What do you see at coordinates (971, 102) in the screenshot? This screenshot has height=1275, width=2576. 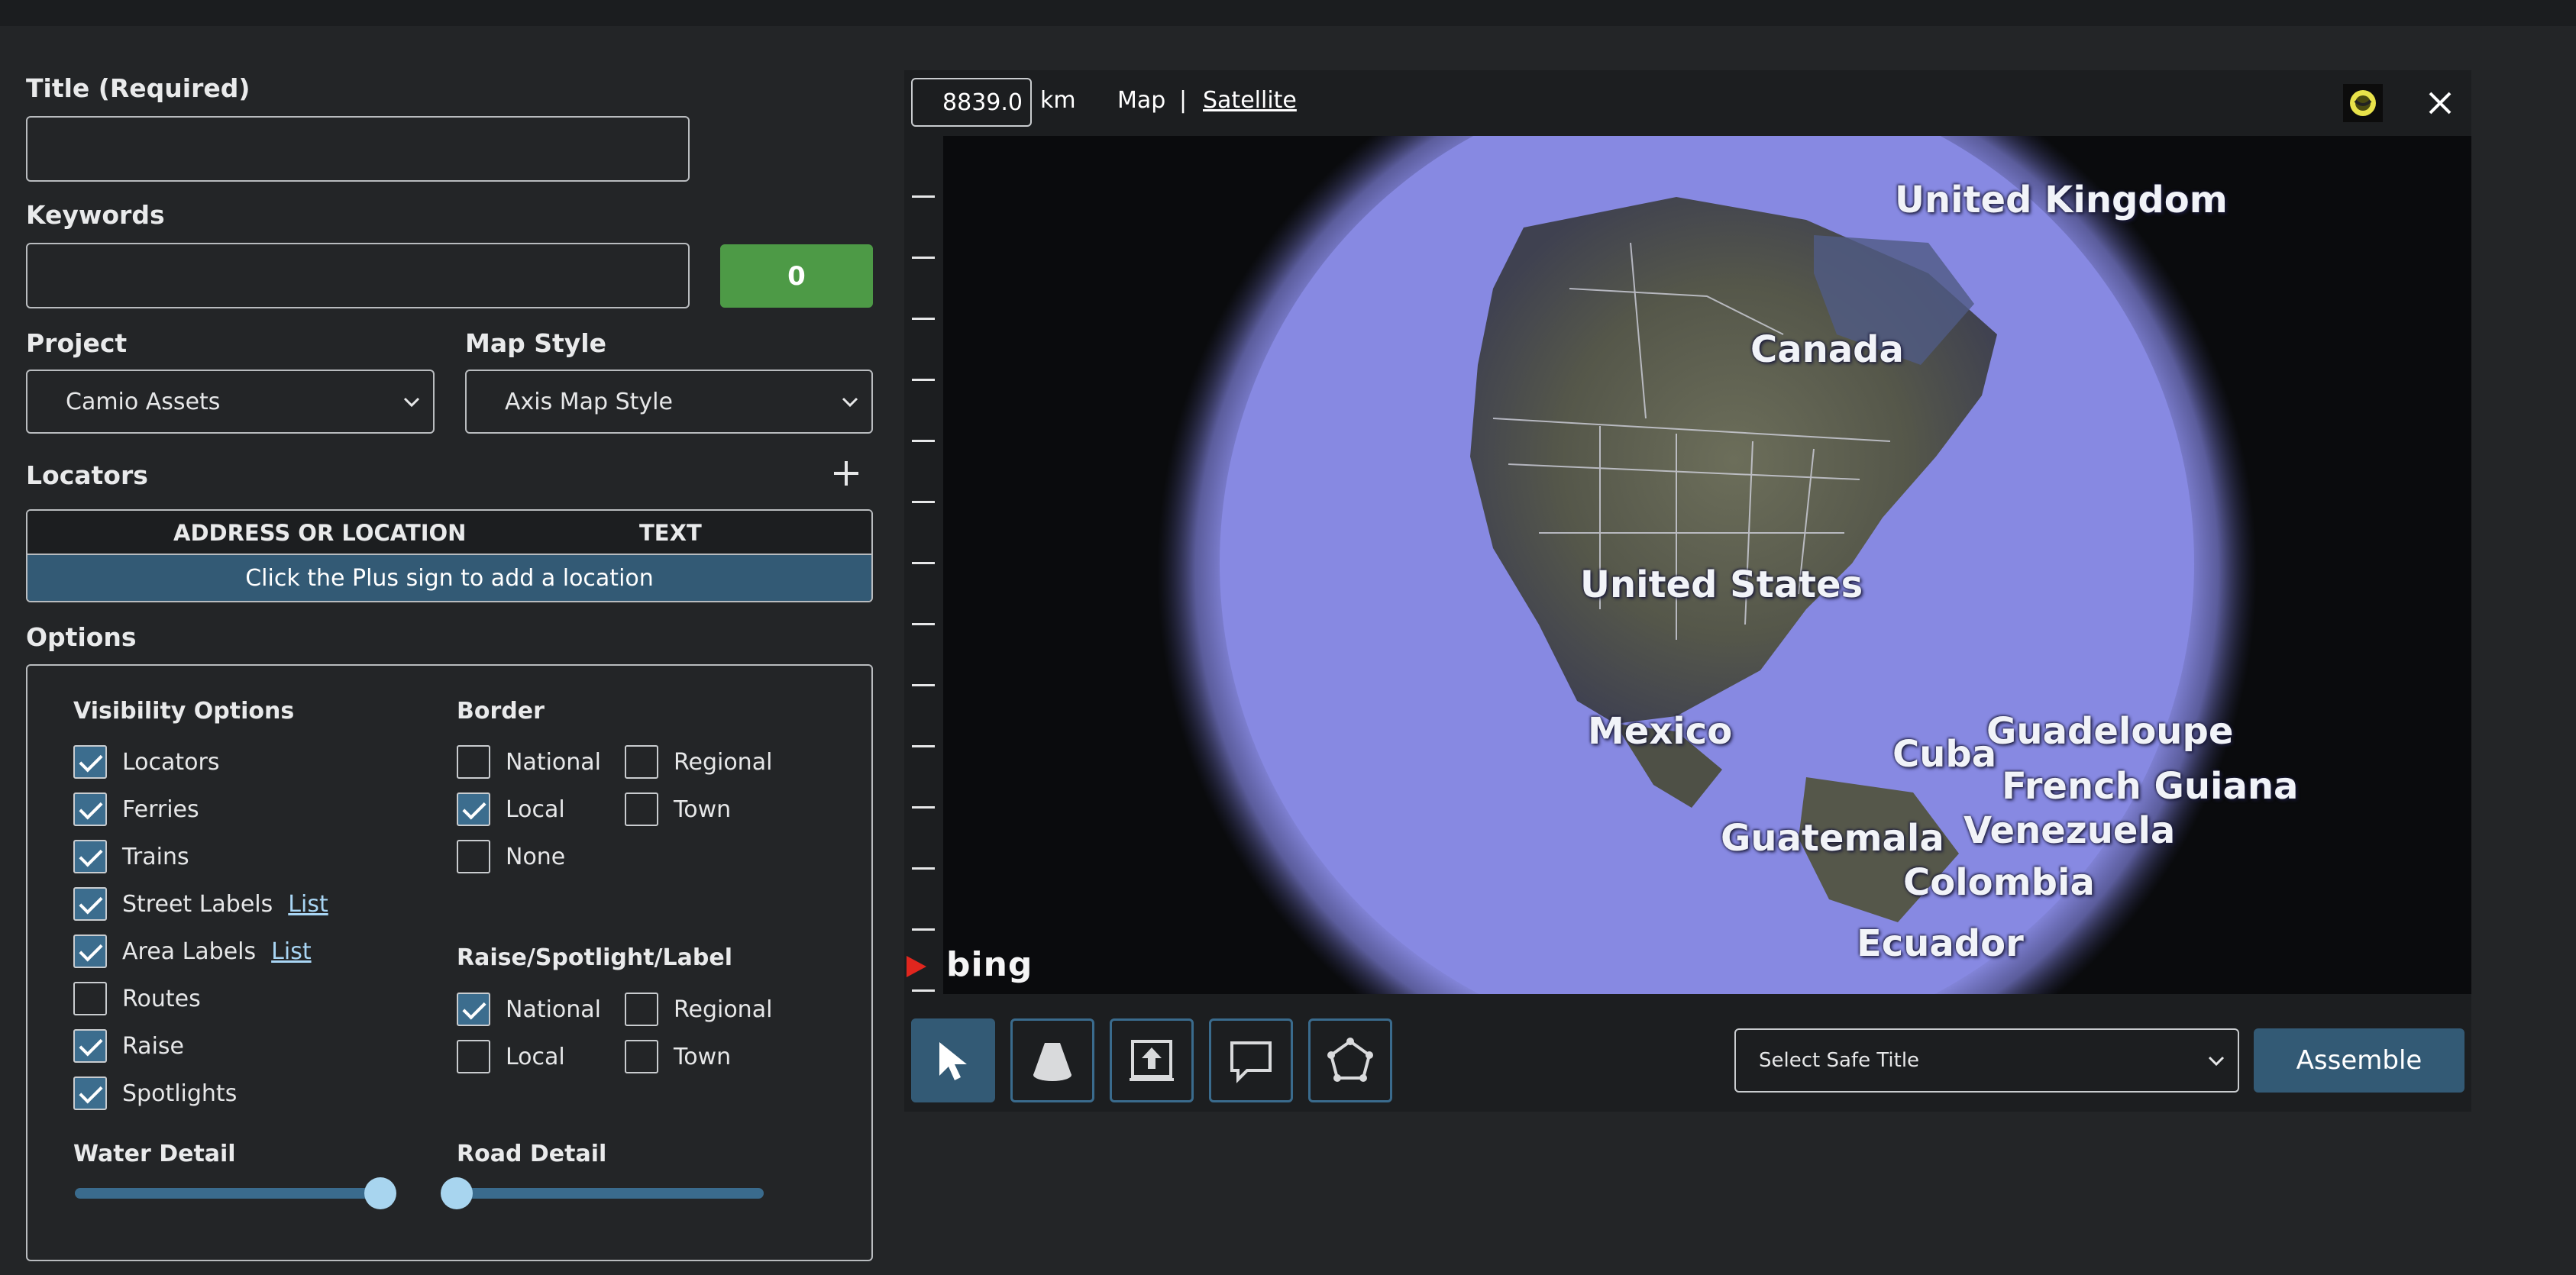 I see `zoom-distance-field: 8839.0` at bounding box center [971, 102].